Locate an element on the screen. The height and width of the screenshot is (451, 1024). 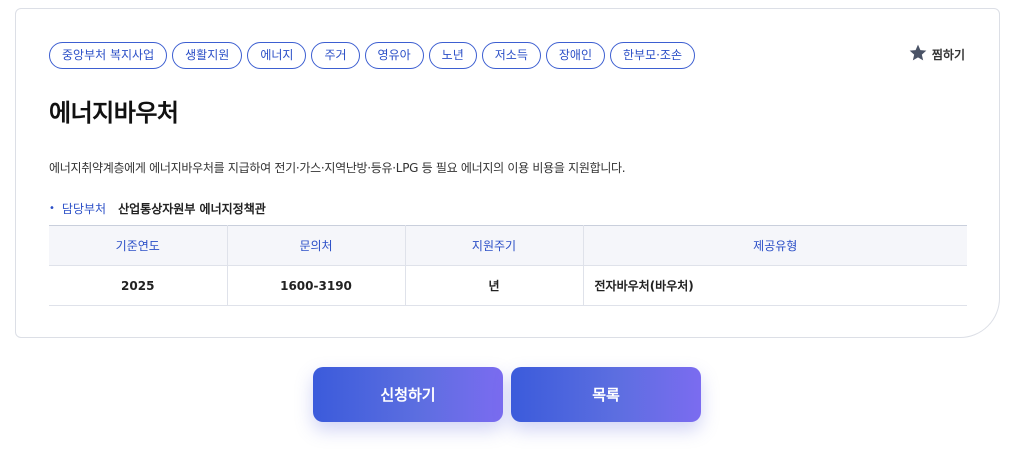
table-header-row: 기준연도 문의처 지원주기 제공유형 is located at coordinates (508, 245).